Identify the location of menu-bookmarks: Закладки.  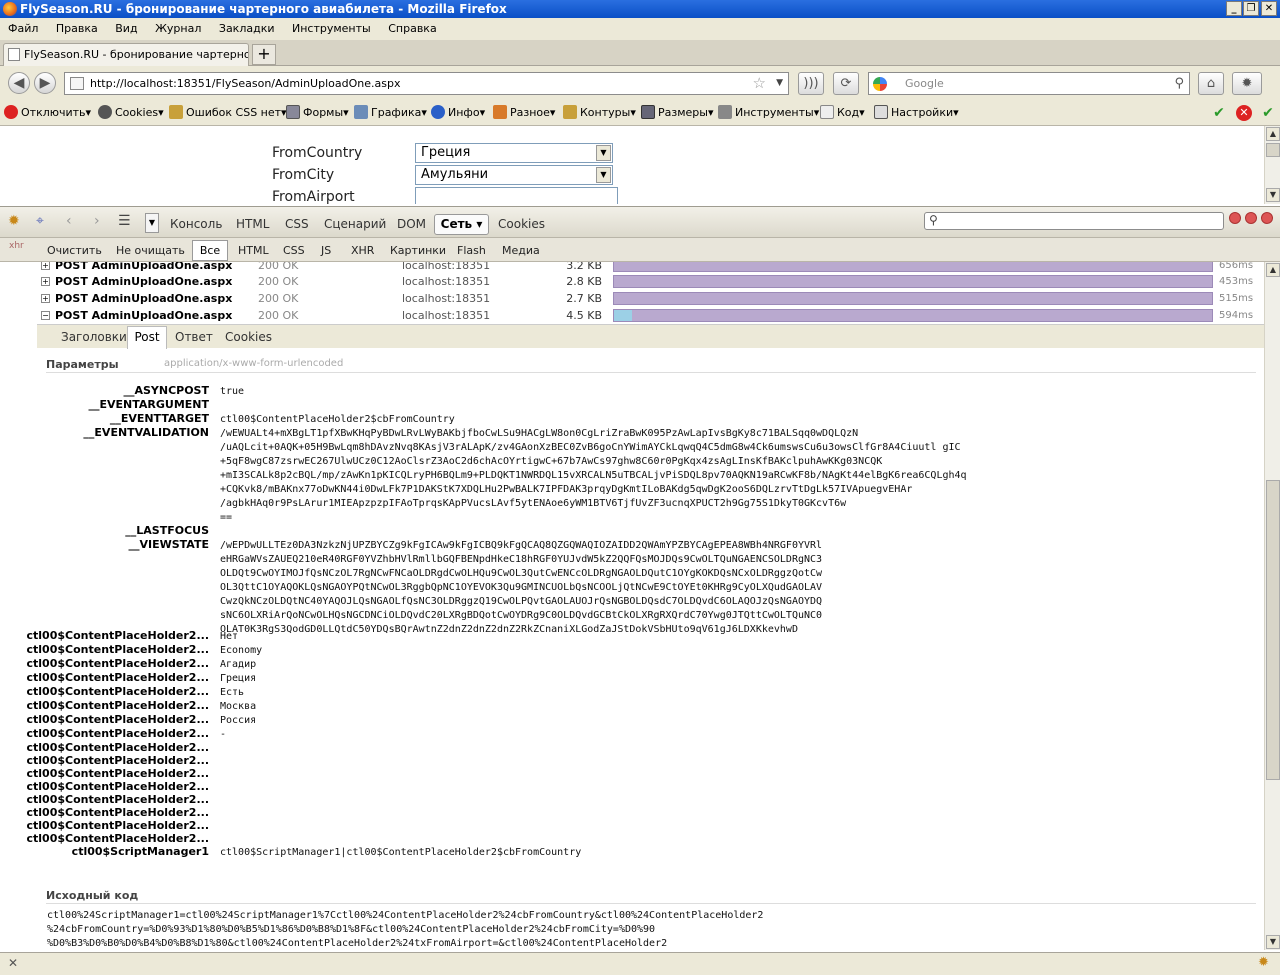
(247, 28).